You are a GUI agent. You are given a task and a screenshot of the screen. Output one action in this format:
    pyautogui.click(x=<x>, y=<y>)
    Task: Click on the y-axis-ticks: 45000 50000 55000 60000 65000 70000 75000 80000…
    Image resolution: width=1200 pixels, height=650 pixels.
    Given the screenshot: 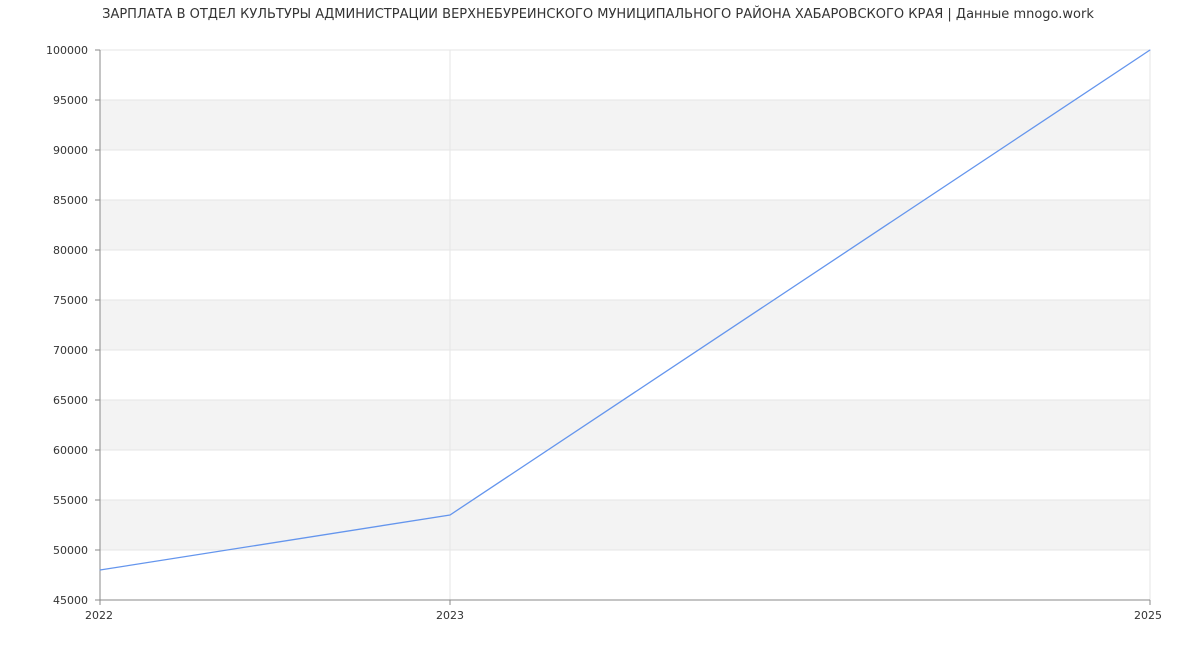 What is the action you would take?
    pyautogui.click(x=73, y=325)
    